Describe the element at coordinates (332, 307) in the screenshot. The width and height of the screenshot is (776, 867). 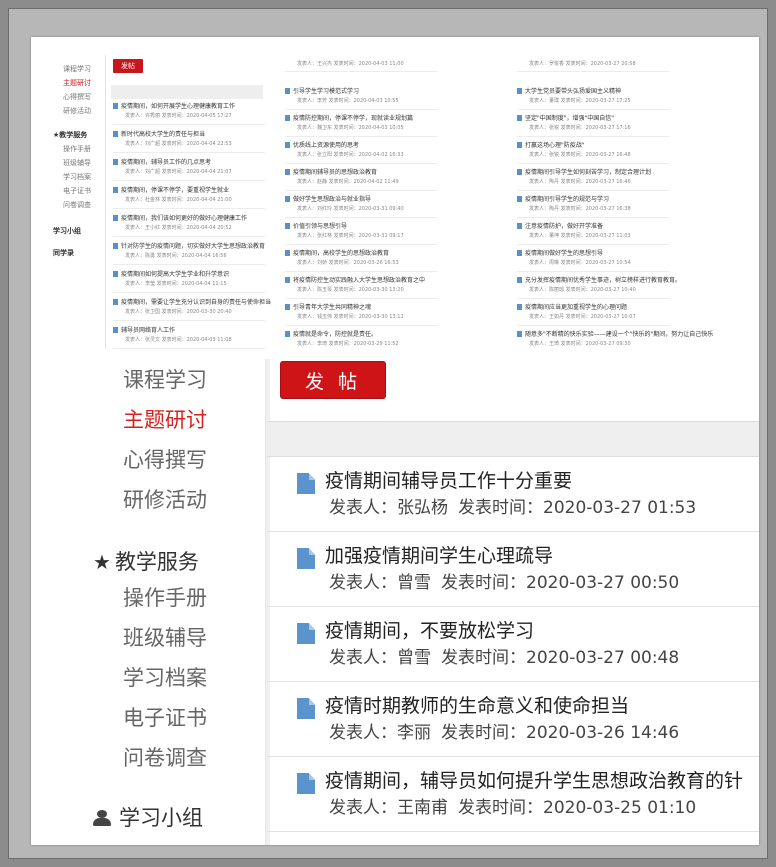
I see `preview-post-title: 引导青年大学生共同精神之魂` at that location.